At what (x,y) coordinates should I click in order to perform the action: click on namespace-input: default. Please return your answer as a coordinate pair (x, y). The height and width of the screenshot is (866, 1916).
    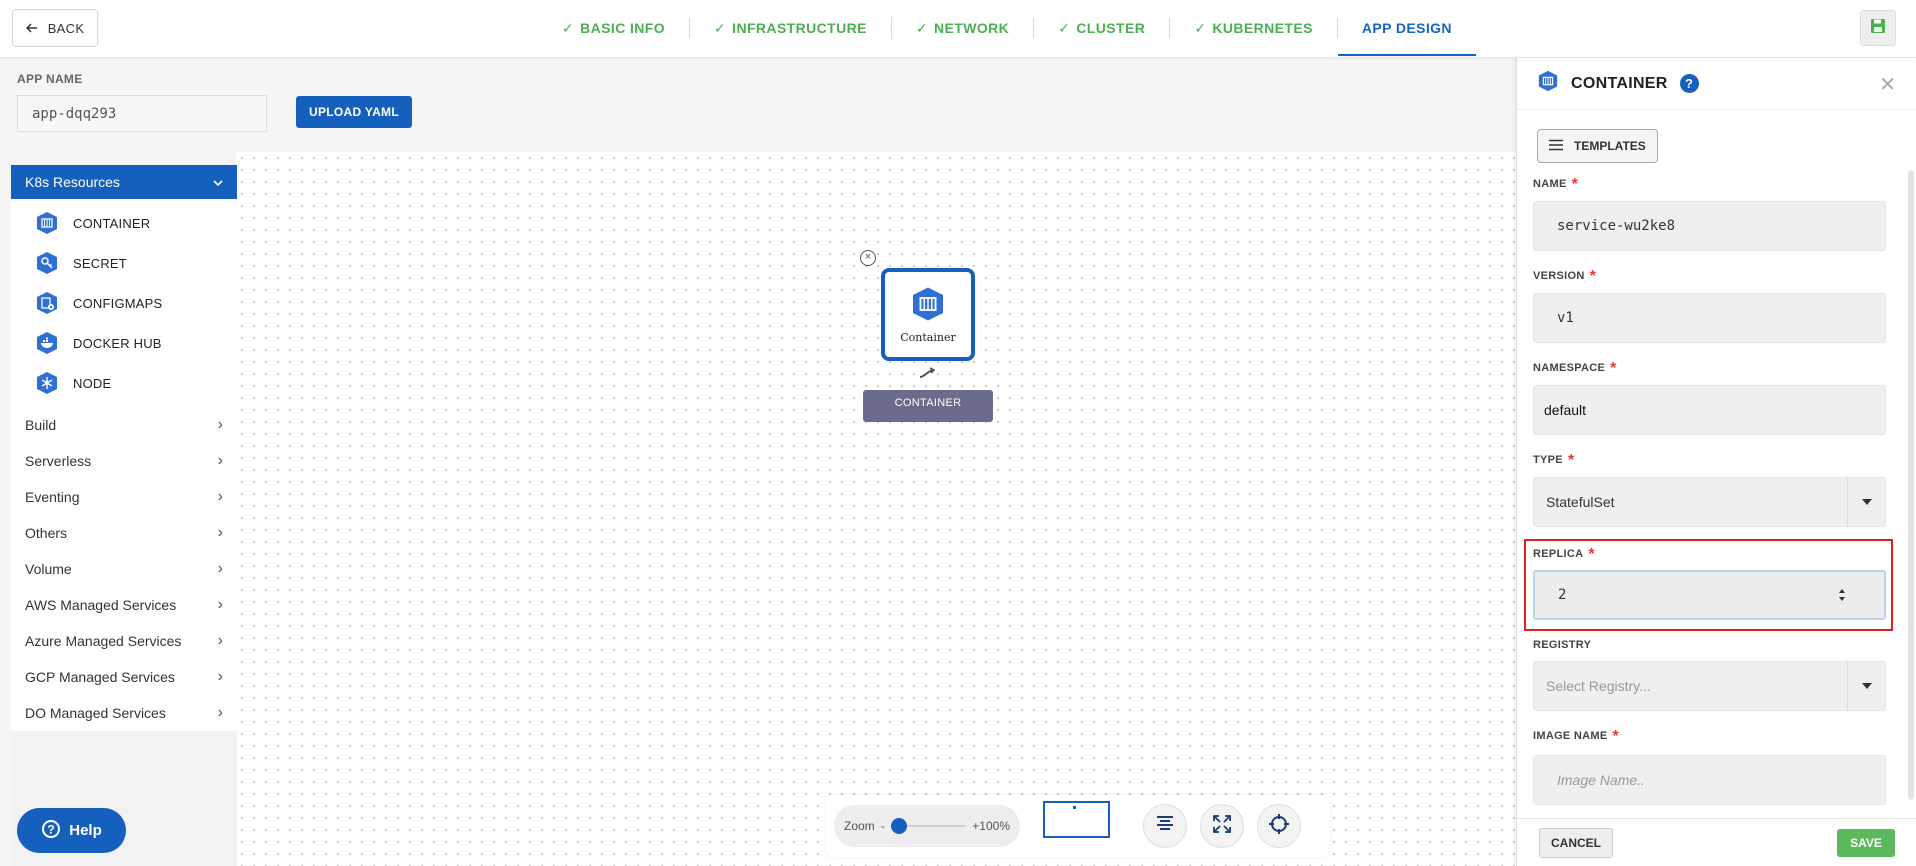
    Looking at the image, I should click on (1709, 410).